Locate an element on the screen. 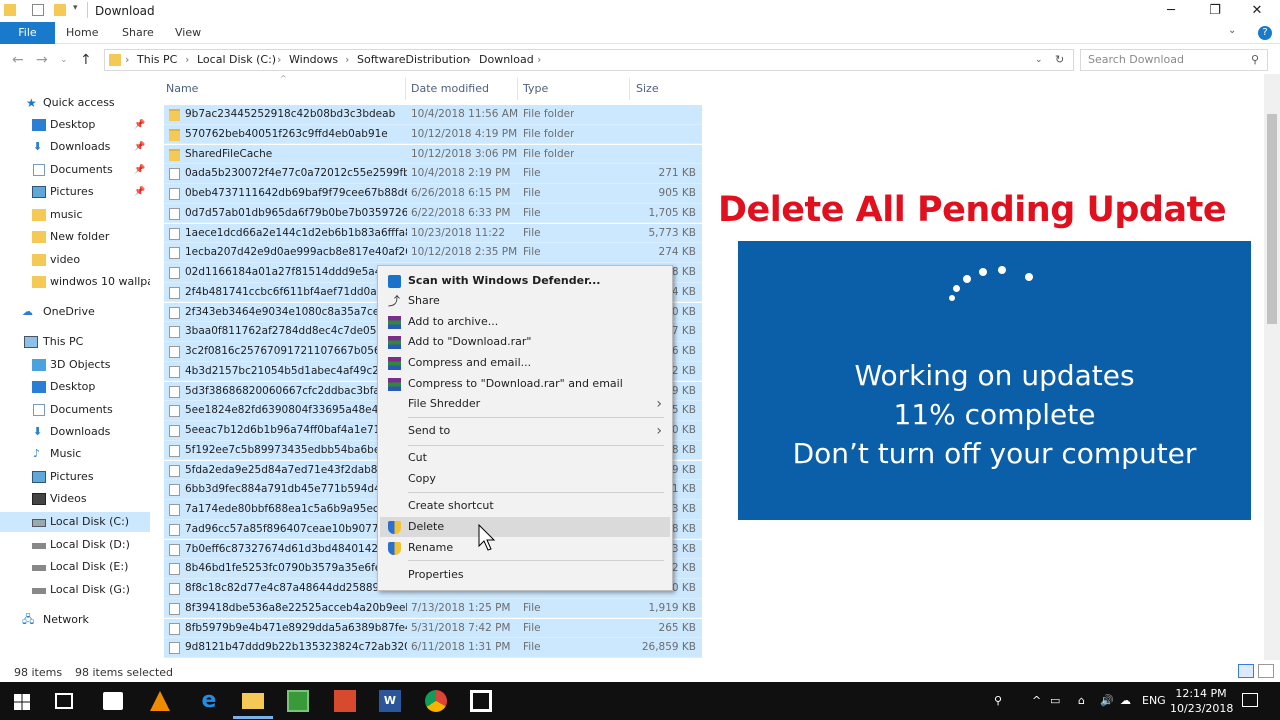 The width and height of the screenshot is (1280, 720). breadcrumb-softwaredistribution: SoftwareDistribution is located at coordinates (413, 59).